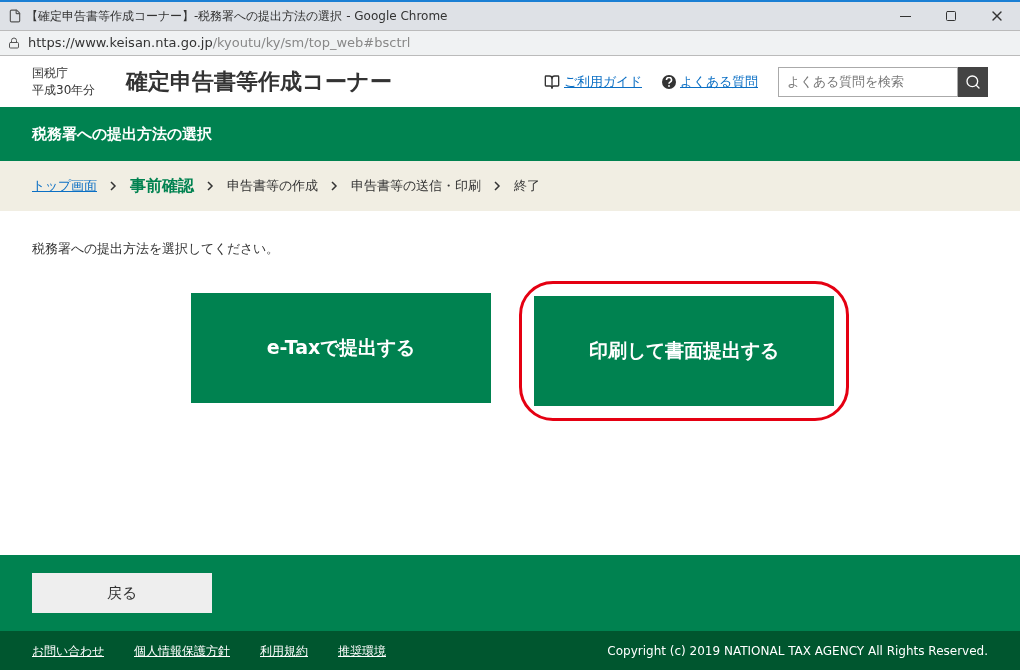 This screenshot has height=670, width=1020. Describe the element at coordinates (219, 43) in the screenshot. I see `url-text: https://www.keisan.nta.go.jp/kyoutu/ky/sm/top_web#bsctrl` at that location.